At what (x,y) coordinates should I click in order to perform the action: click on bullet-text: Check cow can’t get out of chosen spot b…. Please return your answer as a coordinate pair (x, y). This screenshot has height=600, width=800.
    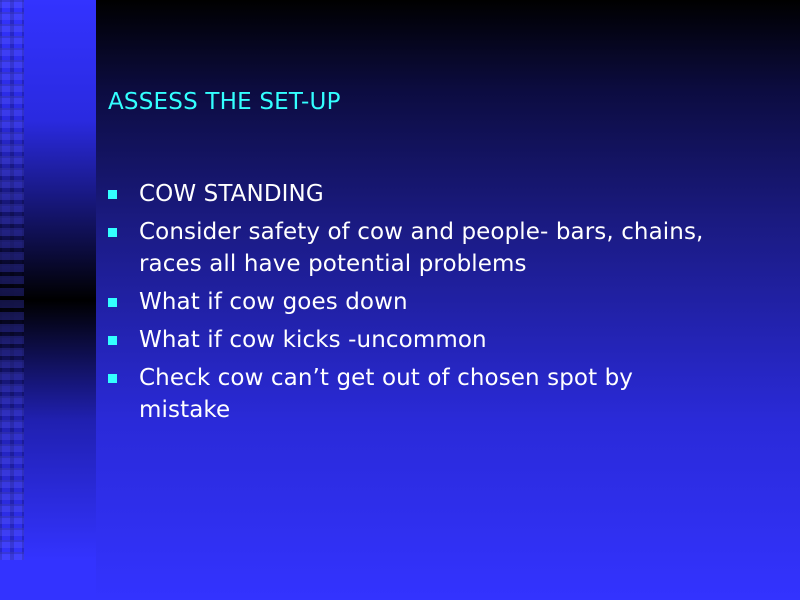
    Looking at the image, I should click on (386, 394).